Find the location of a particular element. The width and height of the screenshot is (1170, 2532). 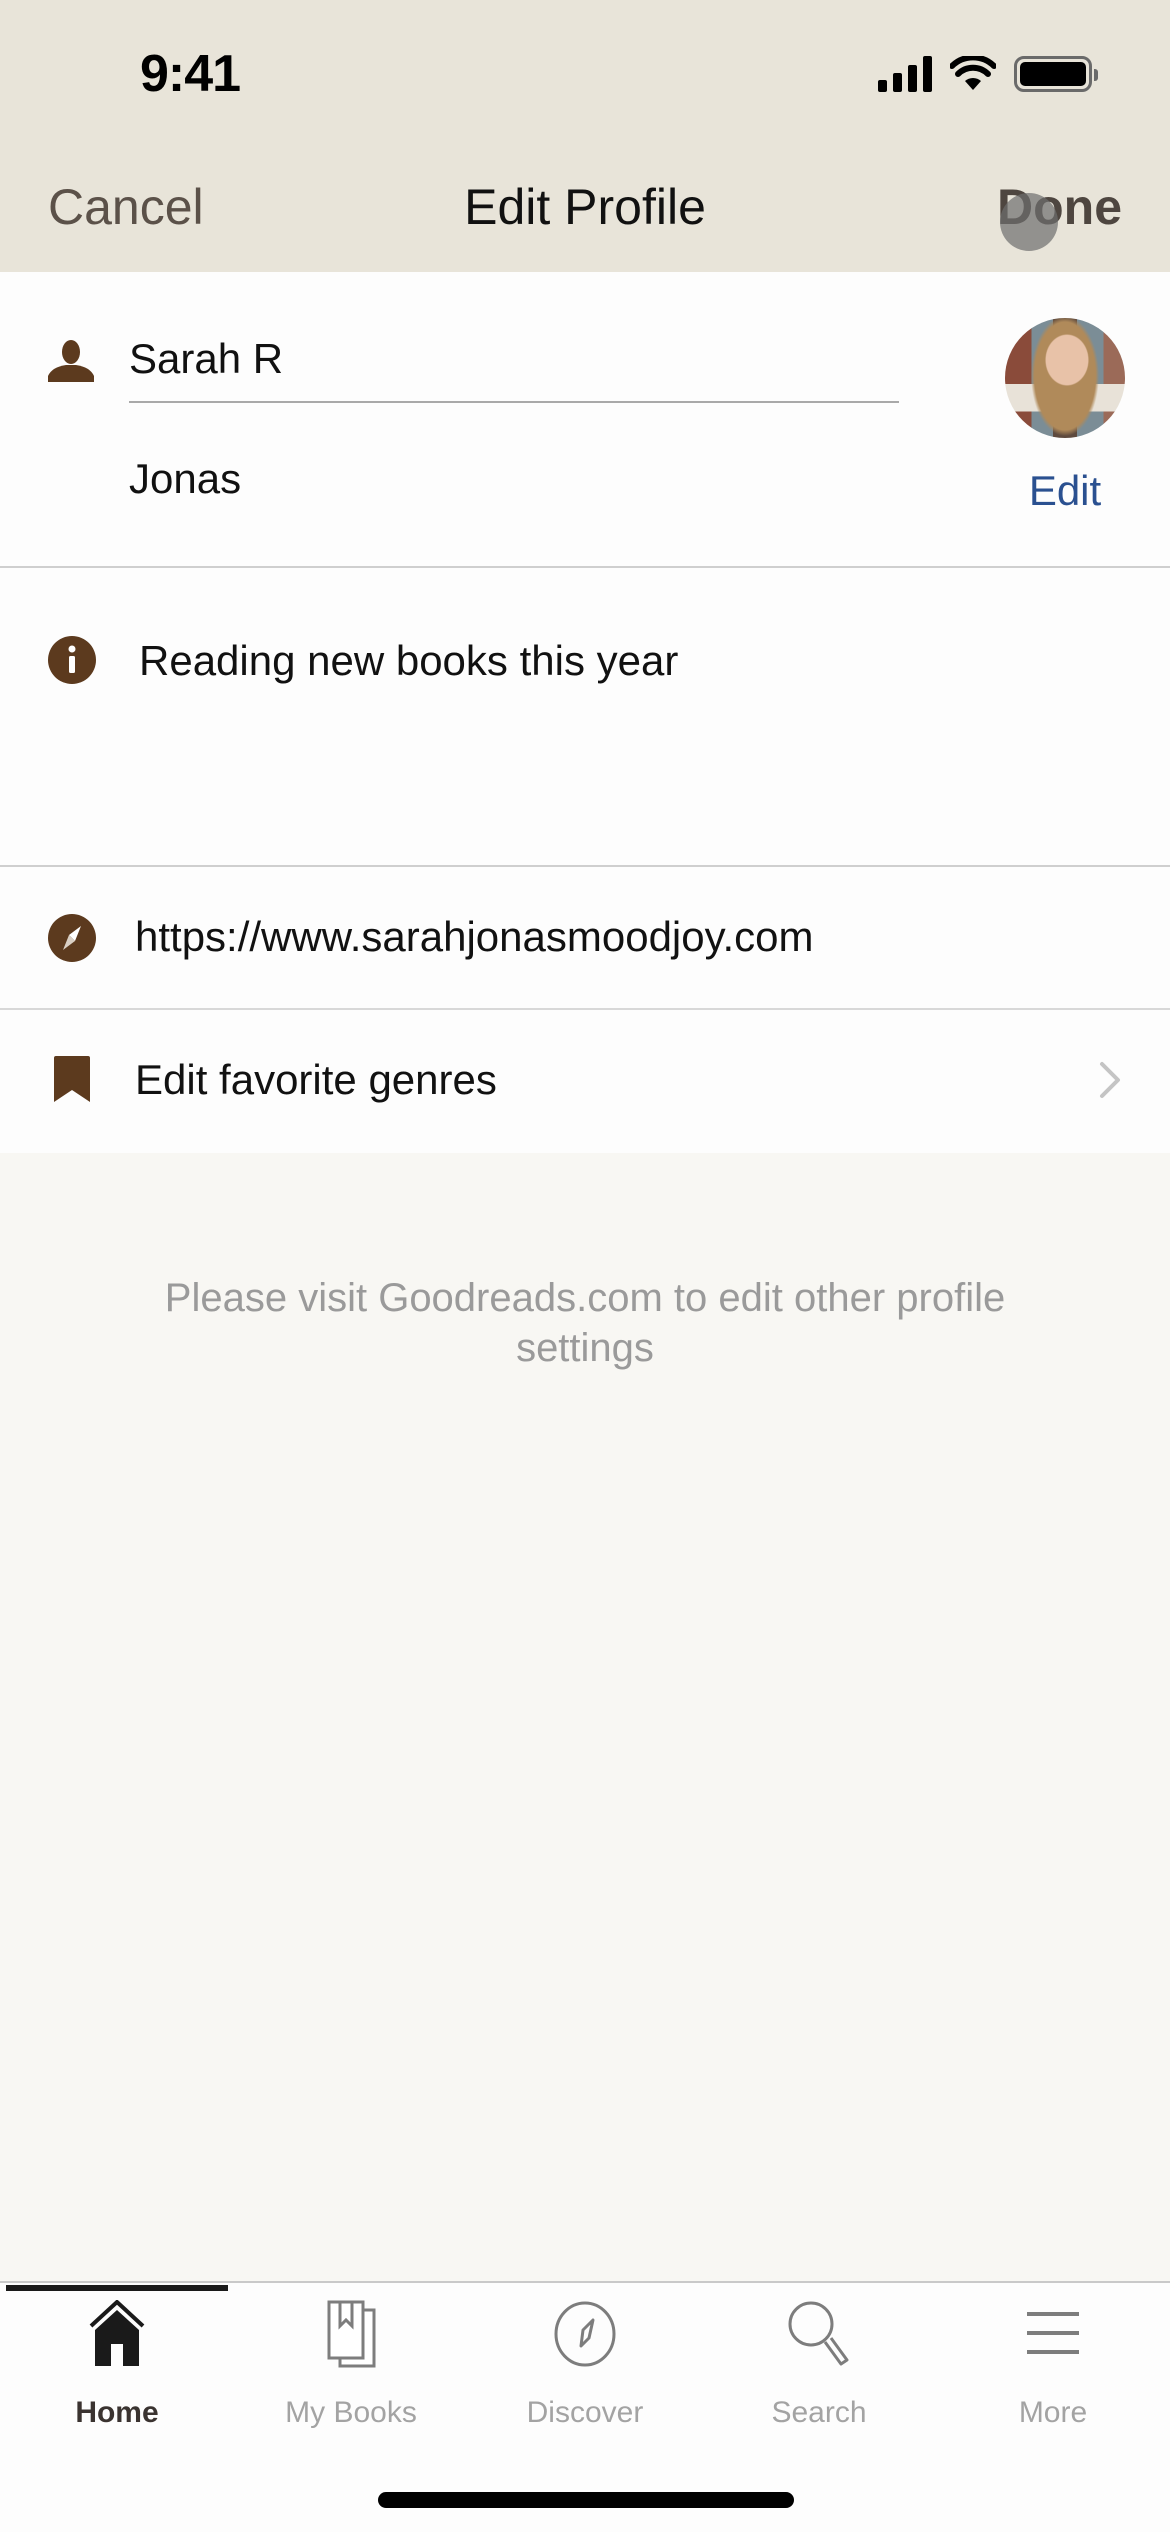

status-icons is located at coordinates (988, 74).